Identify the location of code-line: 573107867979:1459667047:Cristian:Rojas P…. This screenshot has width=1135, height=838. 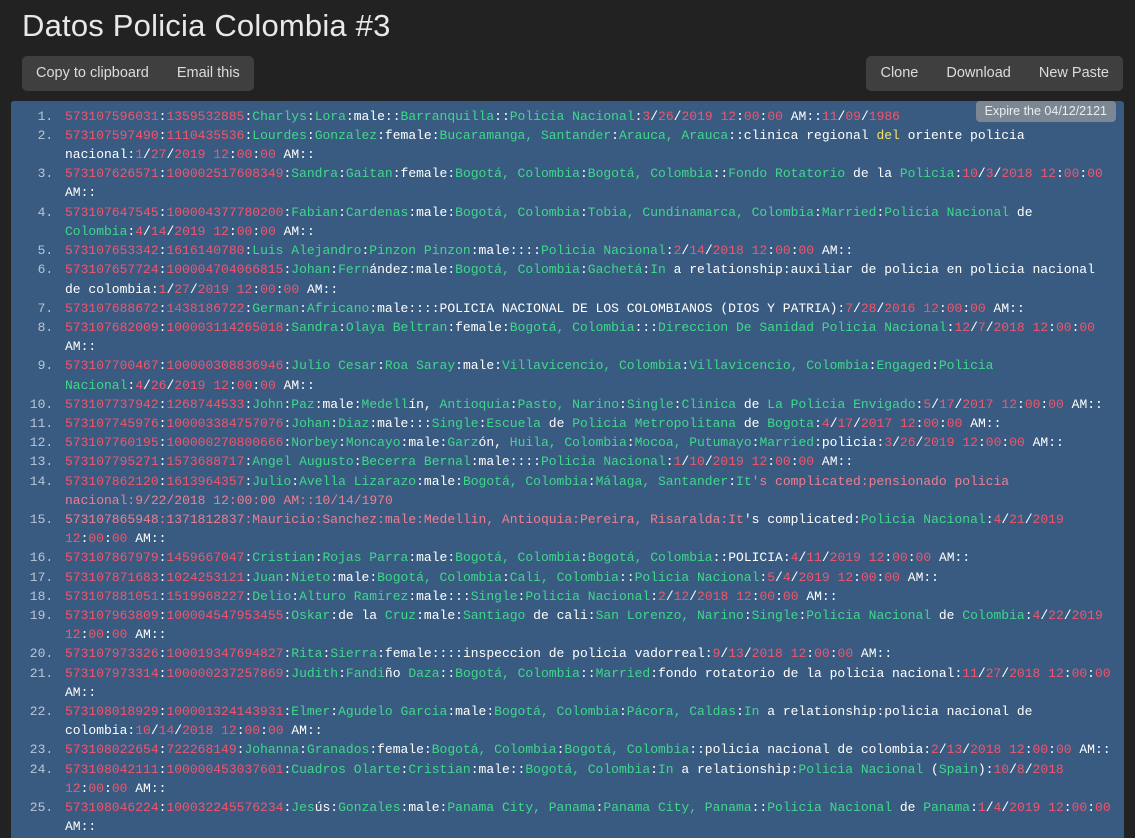
(588, 557).